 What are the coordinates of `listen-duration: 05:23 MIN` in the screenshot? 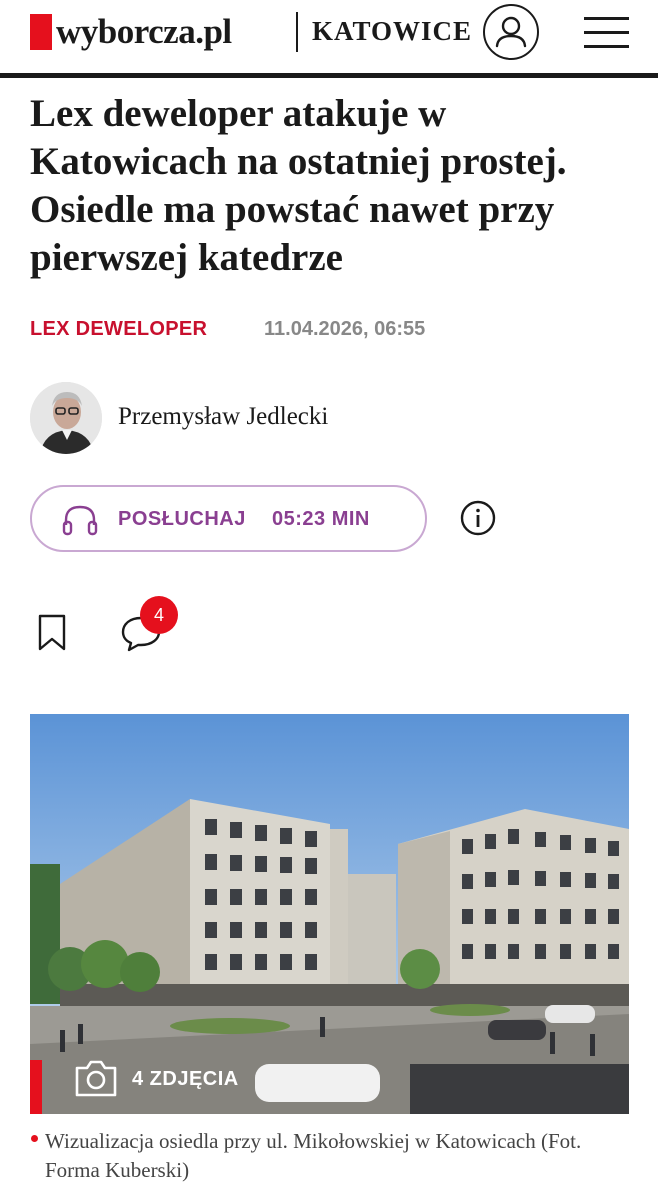 It's located at (321, 519).